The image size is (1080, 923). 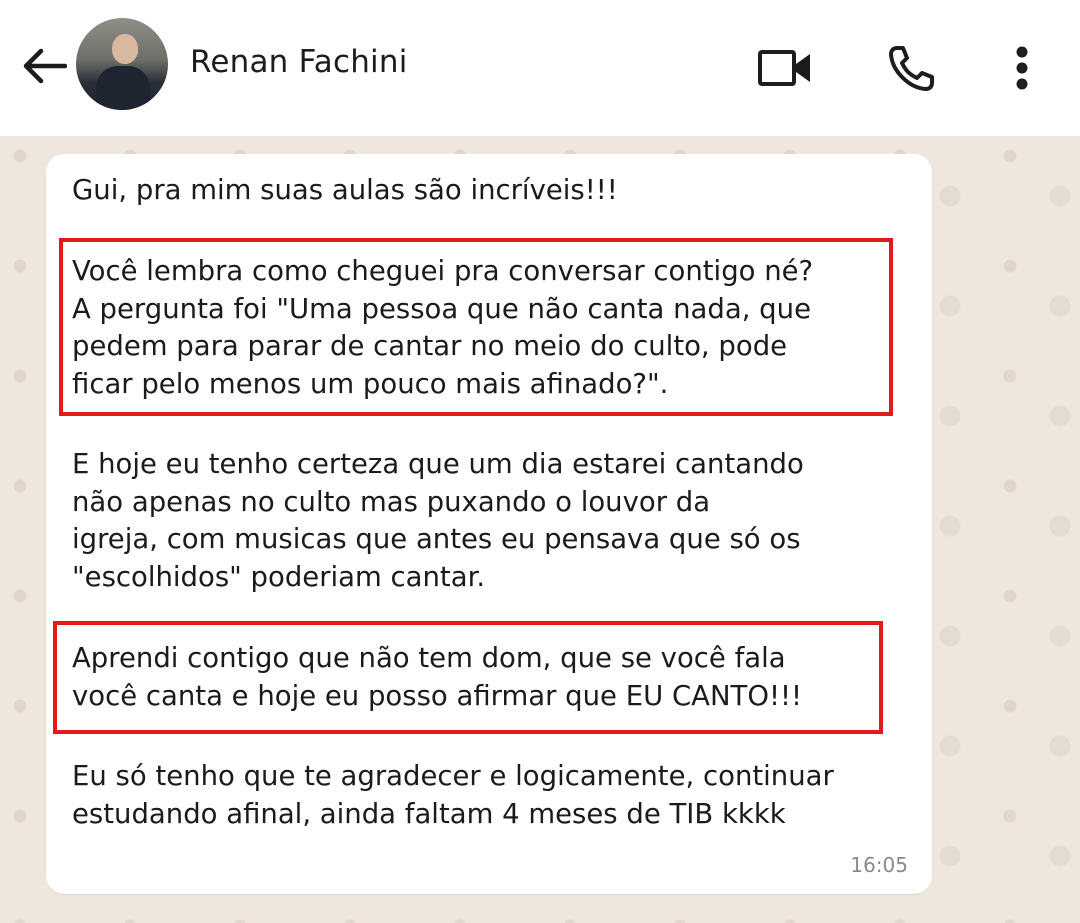 What do you see at coordinates (912, 68) in the screenshot?
I see `phone-call-icon` at bounding box center [912, 68].